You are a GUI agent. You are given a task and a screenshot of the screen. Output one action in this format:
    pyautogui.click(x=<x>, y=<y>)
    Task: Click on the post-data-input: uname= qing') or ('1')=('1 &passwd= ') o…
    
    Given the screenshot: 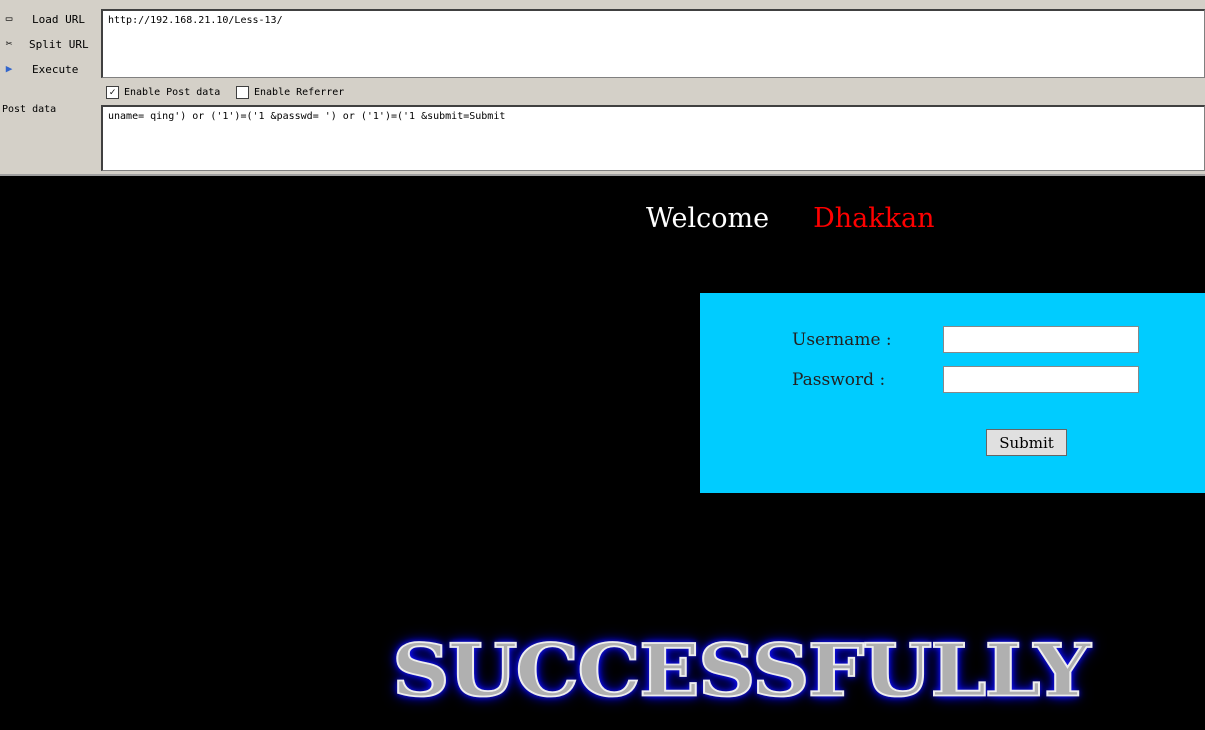 What is the action you would take?
    pyautogui.click(x=653, y=138)
    